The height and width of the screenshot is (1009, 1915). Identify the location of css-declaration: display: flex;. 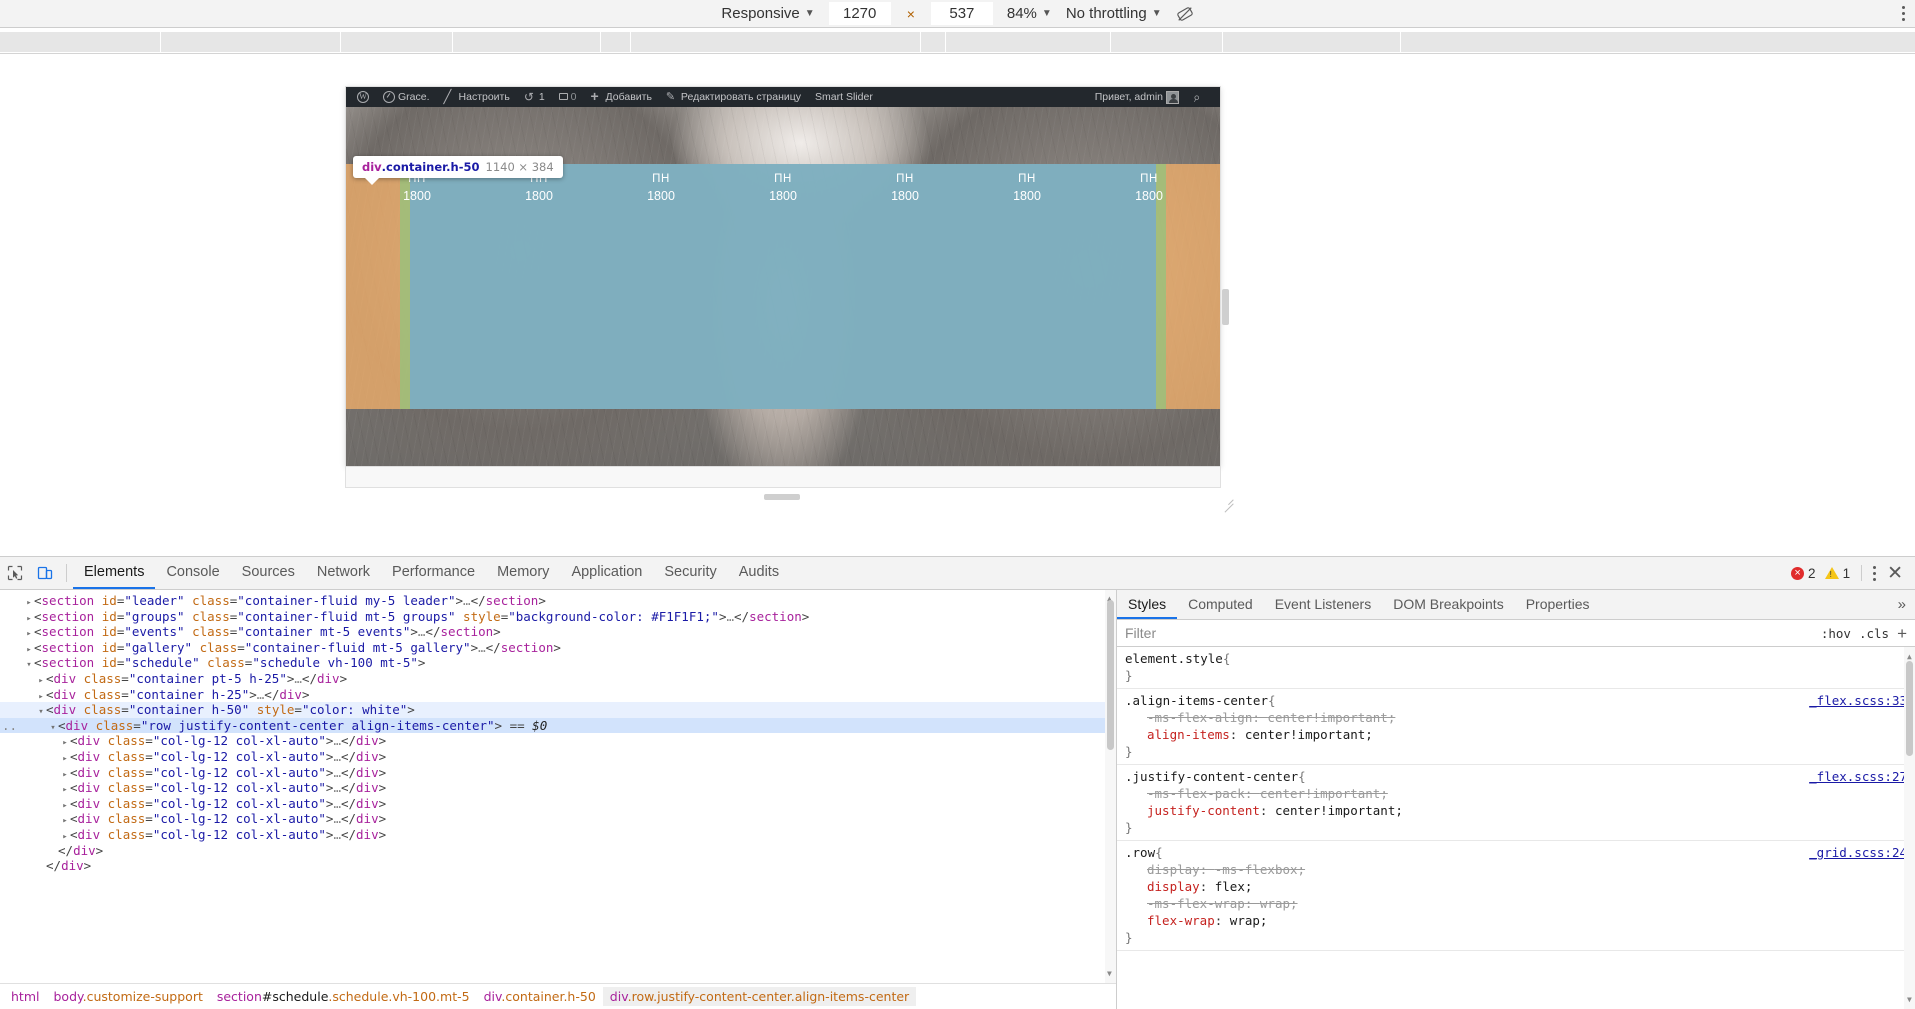
(1516, 886).